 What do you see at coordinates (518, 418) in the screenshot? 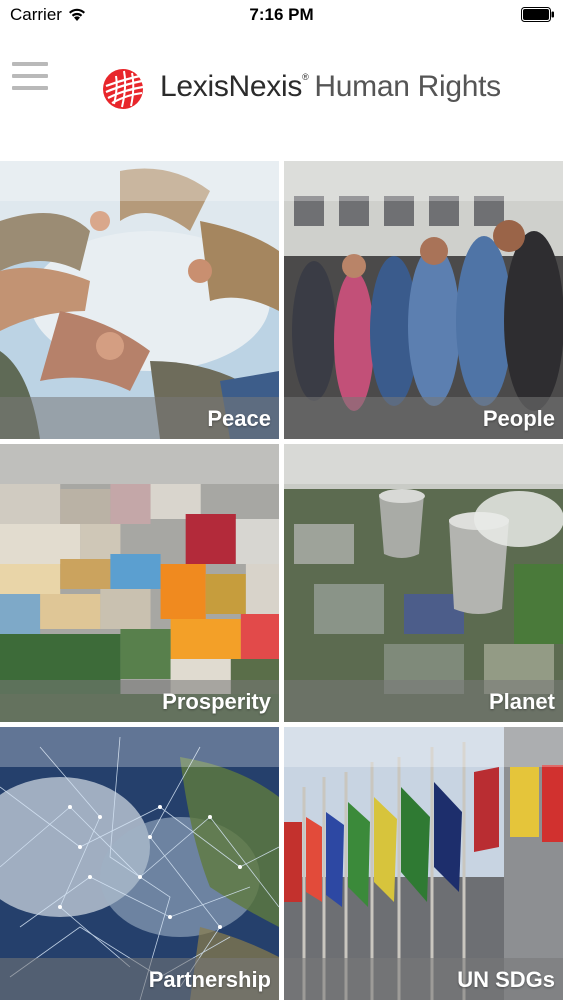
I see `tile-label-people: People` at bounding box center [518, 418].